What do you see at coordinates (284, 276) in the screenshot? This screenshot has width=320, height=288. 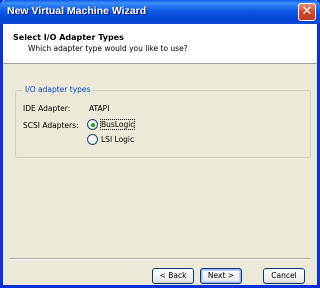 I see `cancel-button: Cancel` at bounding box center [284, 276].